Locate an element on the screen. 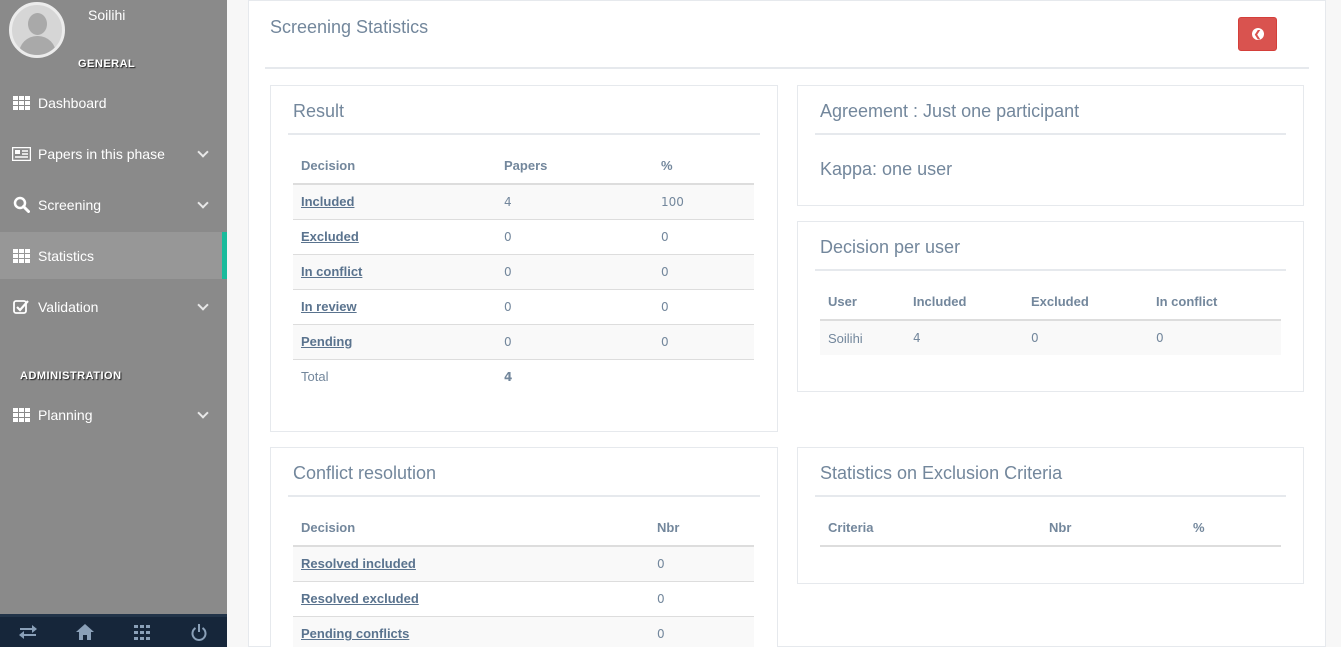 Image resolution: width=1341 pixels, height=647 pixels. exchange-icon is located at coordinates (28, 632).